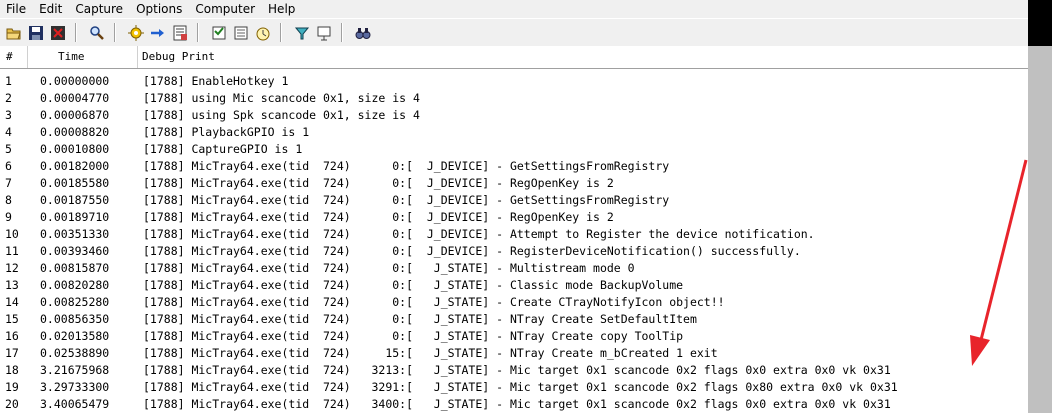  Describe the element at coordinates (75, 81) in the screenshot. I see `row-time: 0.00000000` at that location.